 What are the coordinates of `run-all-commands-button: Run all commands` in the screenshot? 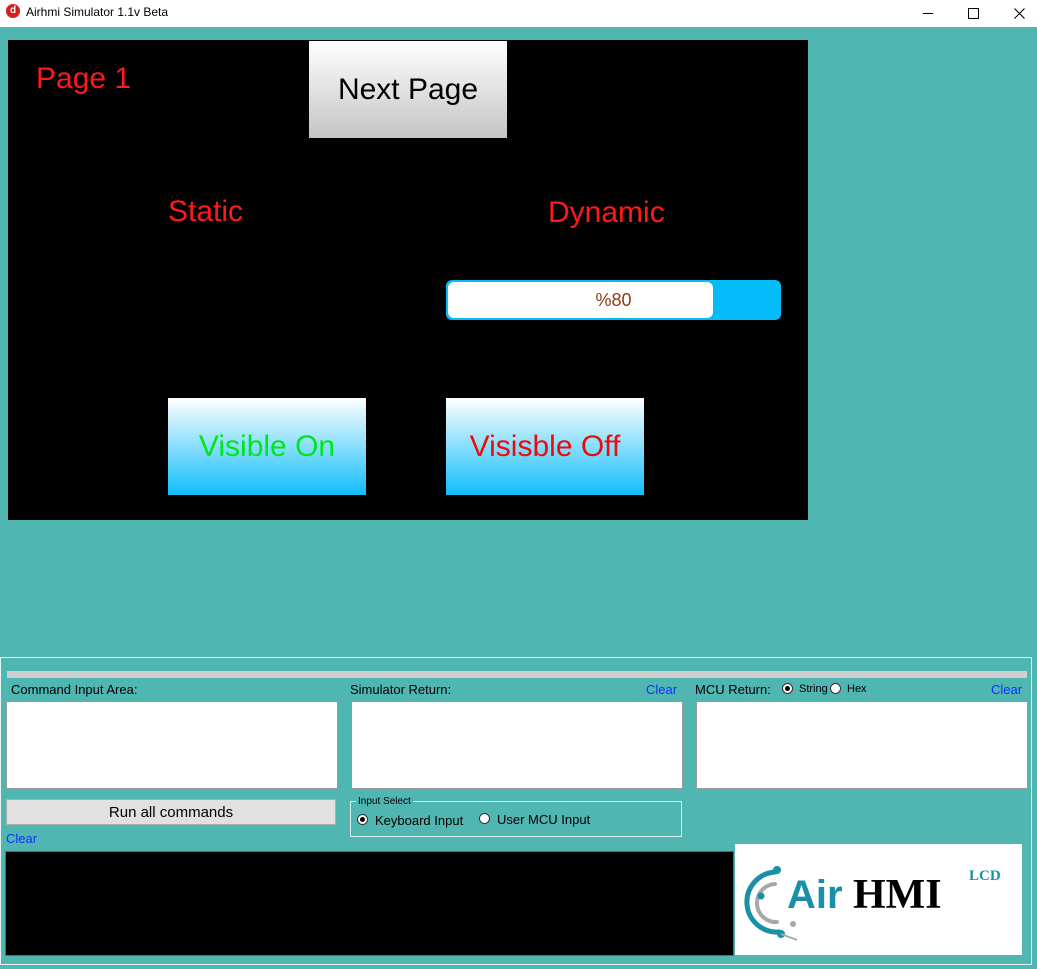 It's located at (171, 812).